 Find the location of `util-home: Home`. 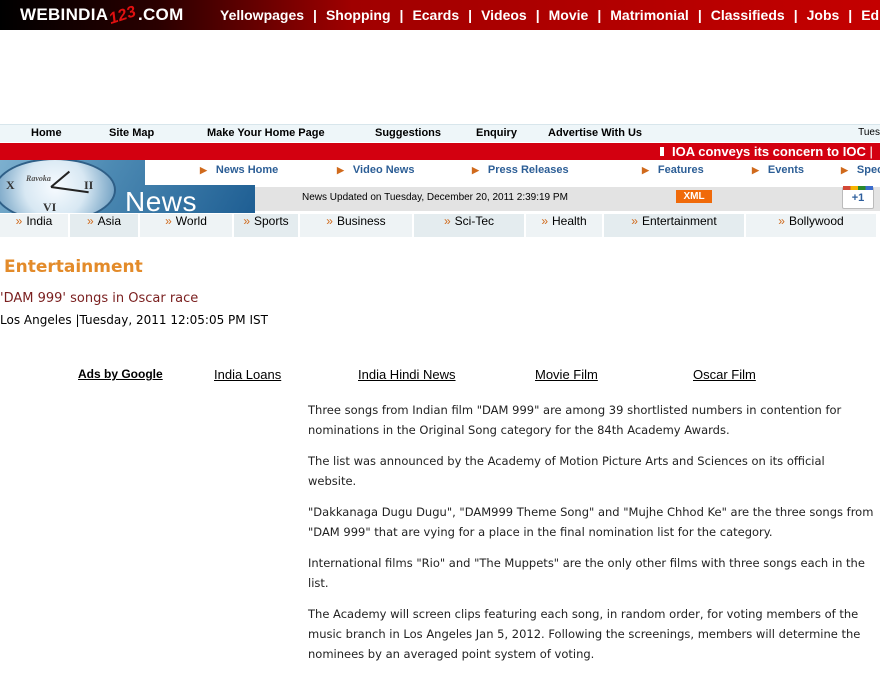

util-home: Home is located at coordinates (46, 133).